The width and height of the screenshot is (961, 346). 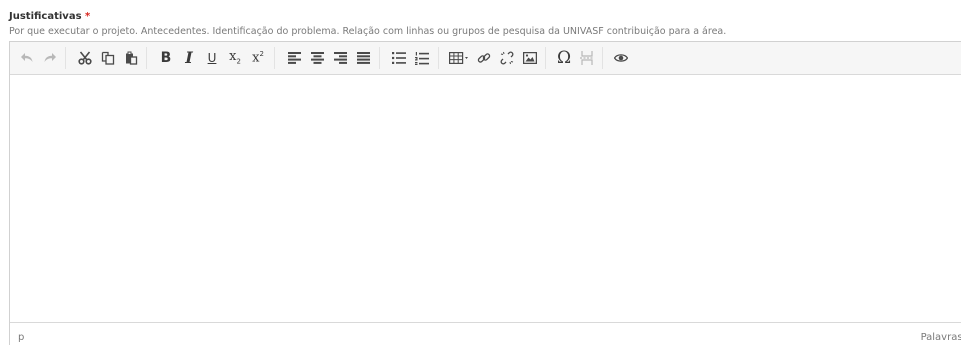 I want to click on preview-button, so click(x=621, y=58).